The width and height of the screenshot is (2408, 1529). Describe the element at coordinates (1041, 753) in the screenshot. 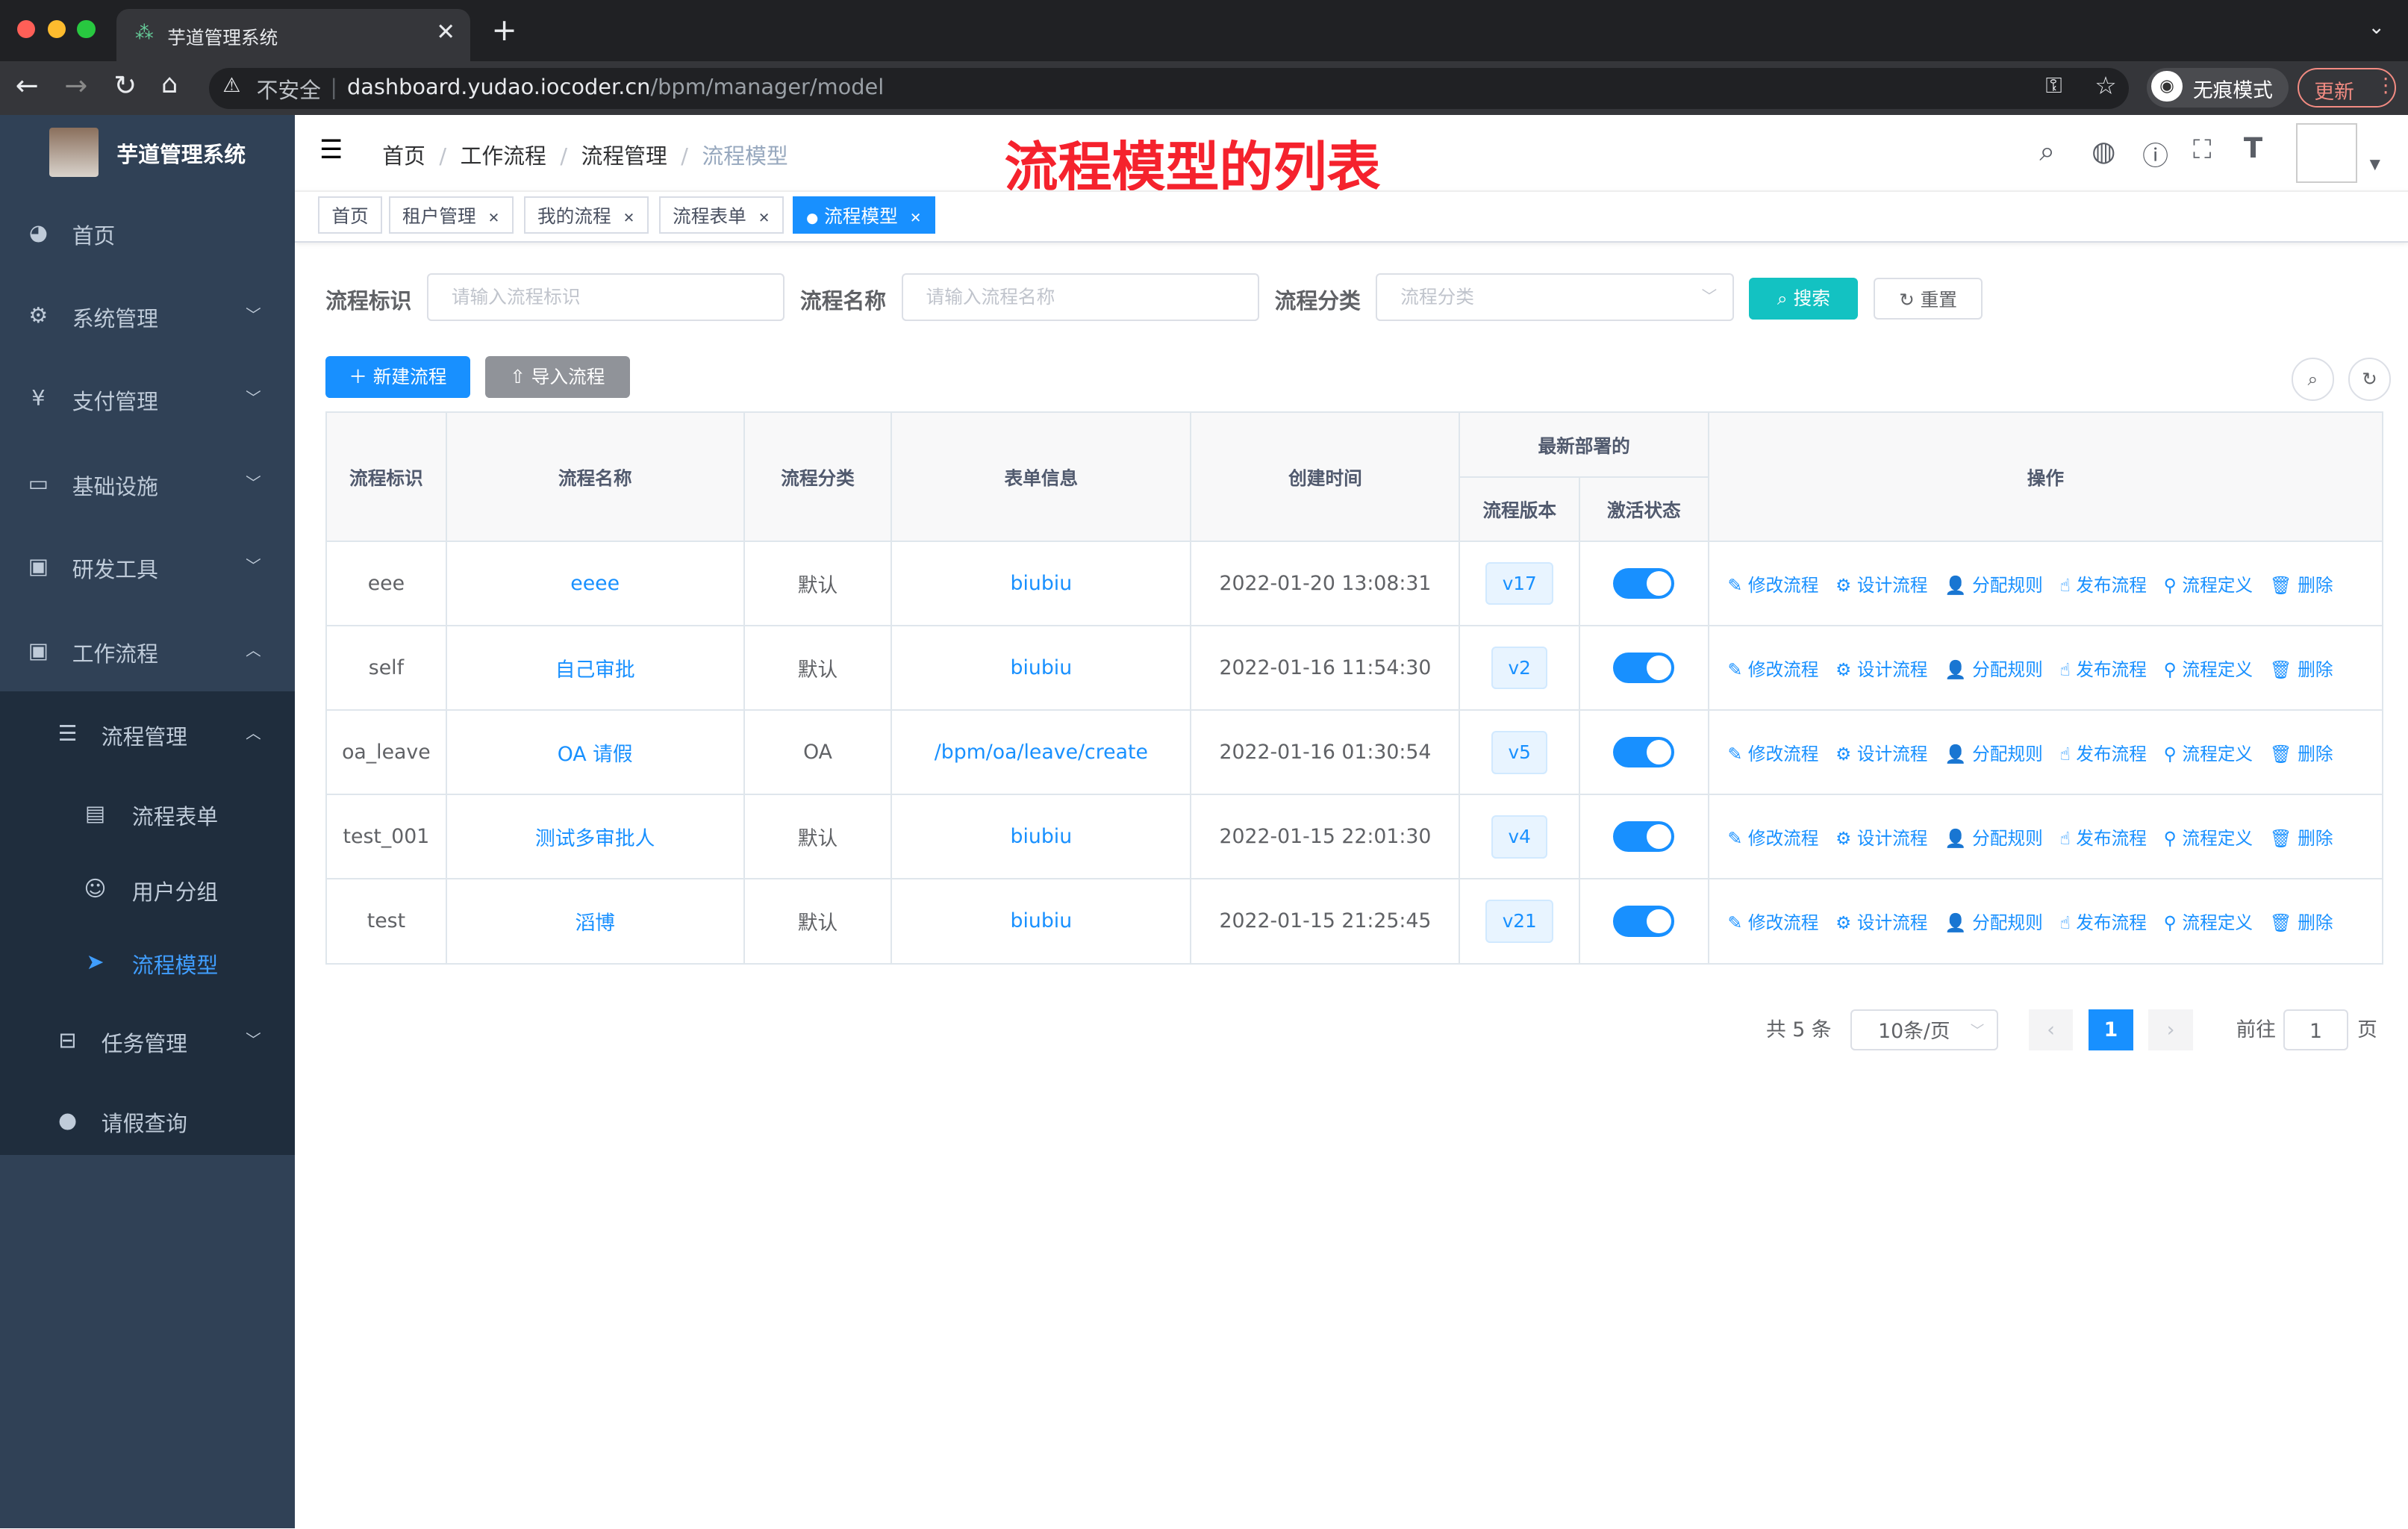

I see `cell-form-link: /bpm/oa/leave/create` at that location.